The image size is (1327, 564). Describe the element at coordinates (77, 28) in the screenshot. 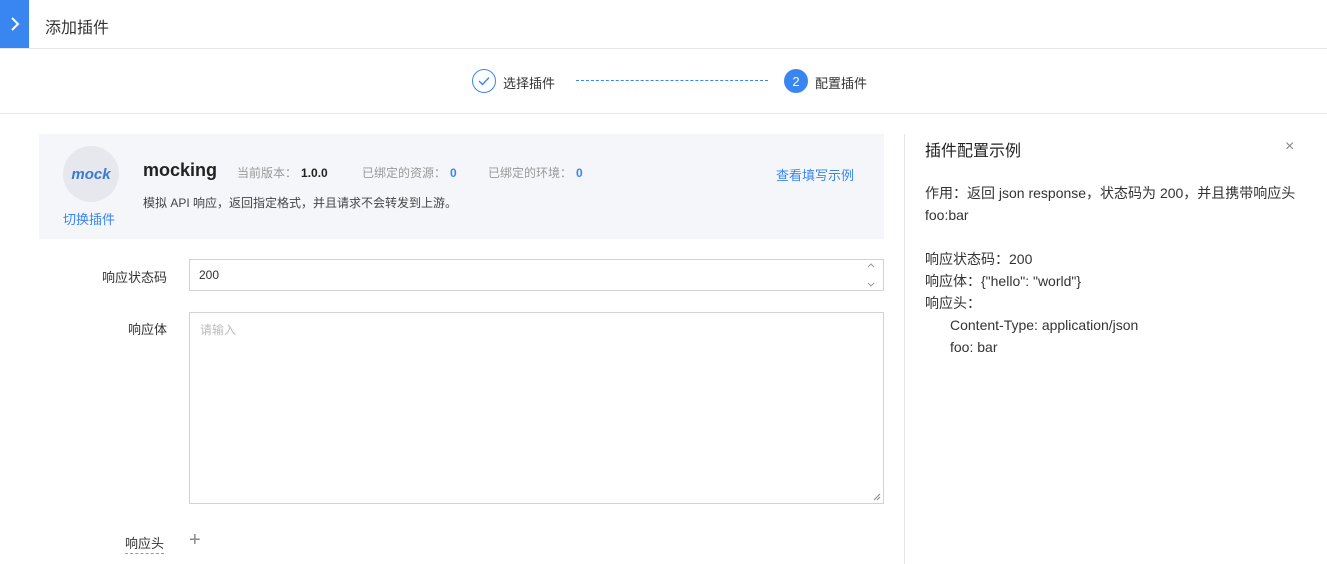

I see `page-title: 添加插件` at that location.